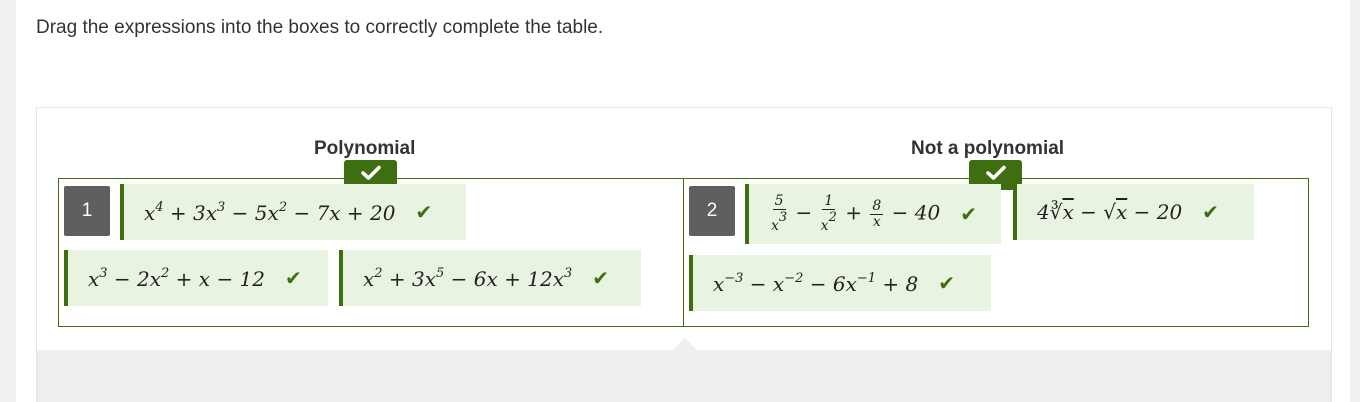 The image size is (1360, 402). What do you see at coordinates (684, 376) in the screenshot?
I see `answer-tray` at bounding box center [684, 376].